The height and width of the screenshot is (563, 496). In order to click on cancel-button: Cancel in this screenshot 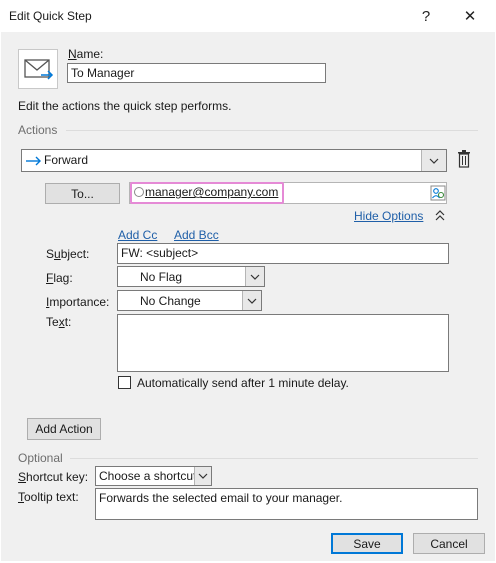, I will do `click(449, 543)`.